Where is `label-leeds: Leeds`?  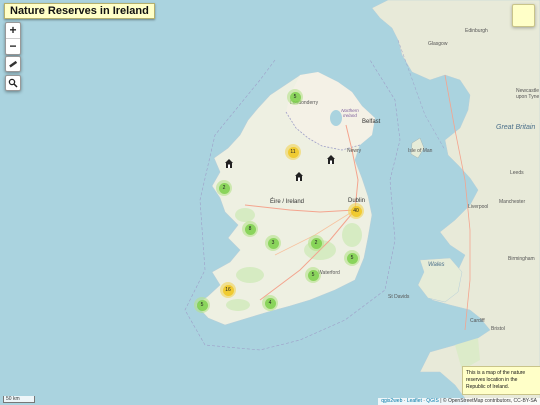
label-leeds: Leeds is located at coordinates (517, 173).